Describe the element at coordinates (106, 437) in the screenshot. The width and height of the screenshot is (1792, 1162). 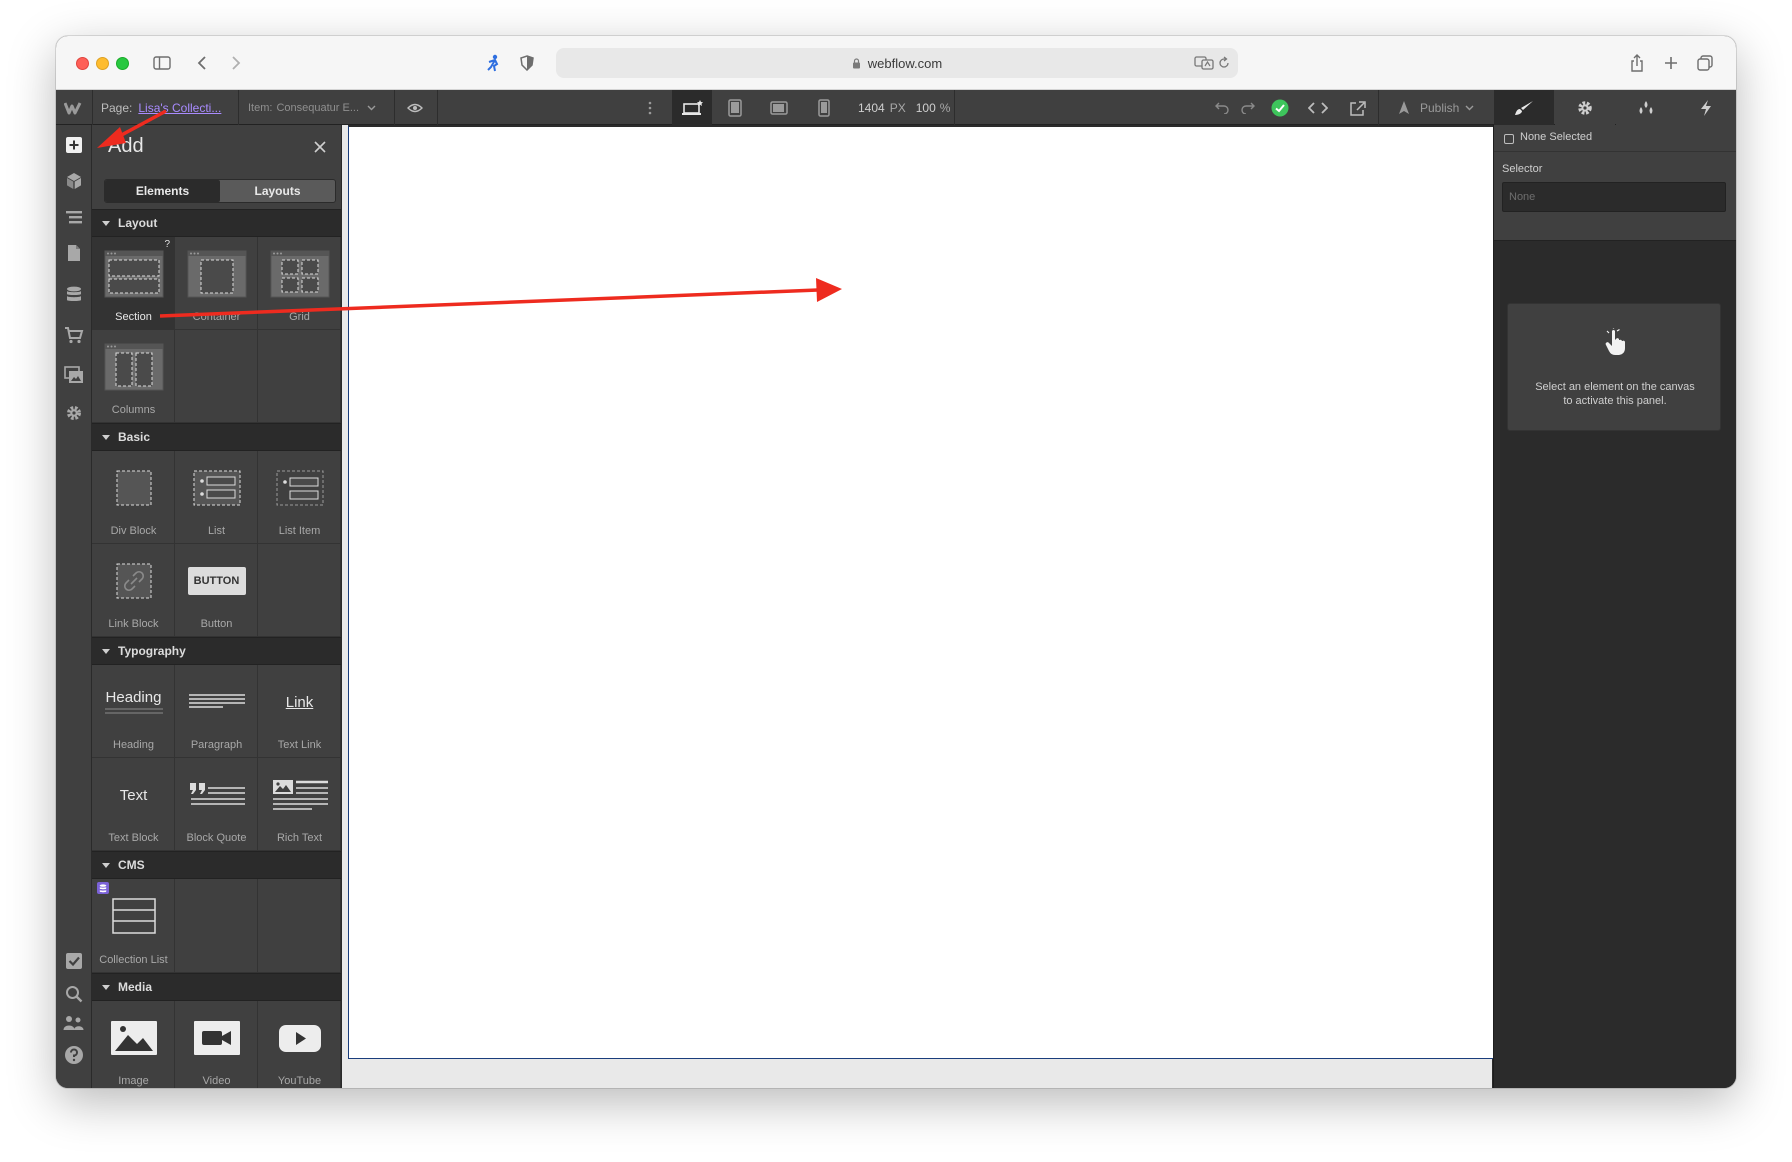
I see `caret-down-icon` at that location.